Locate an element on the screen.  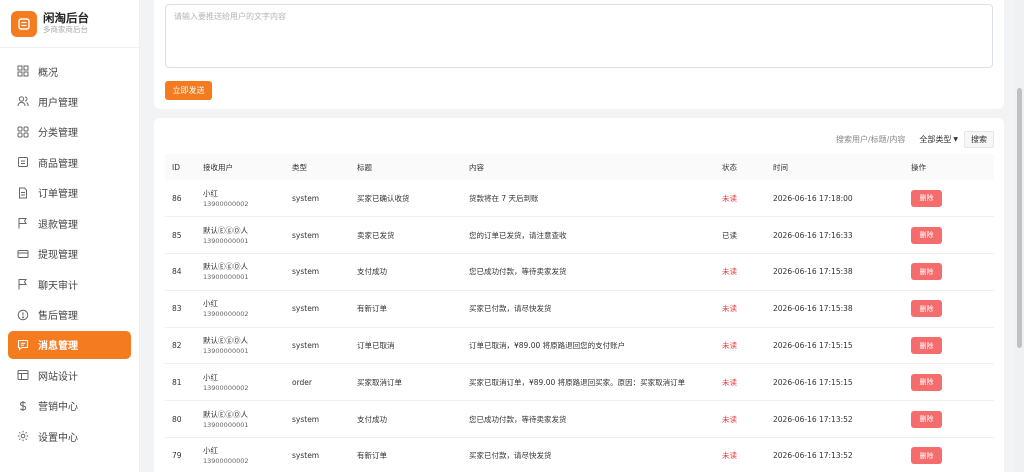
apps-icon is located at coordinates (23, 132).